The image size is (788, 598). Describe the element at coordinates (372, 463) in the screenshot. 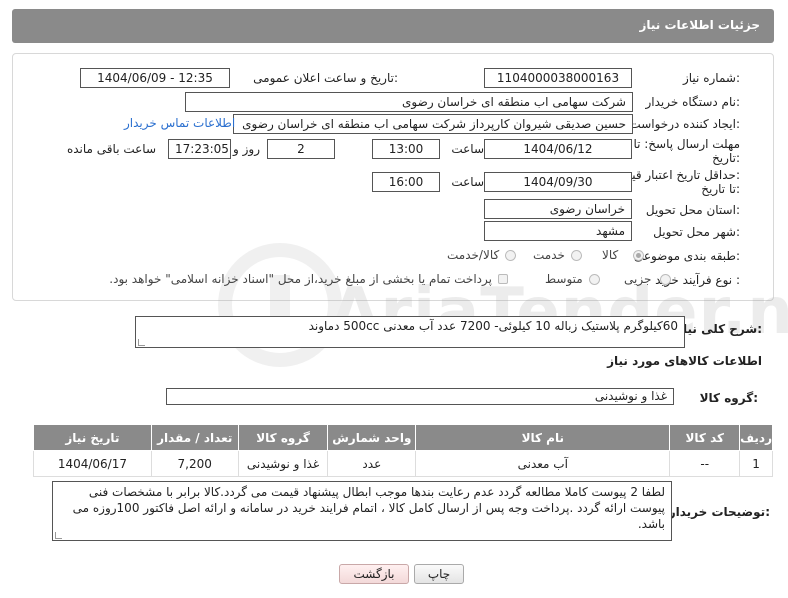

I see `cell-unit: عدد` at that location.